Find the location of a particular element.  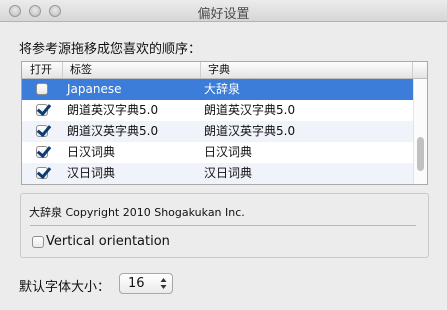

row-label: 朗道英汉字典5.0 is located at coordinates (113, 110).